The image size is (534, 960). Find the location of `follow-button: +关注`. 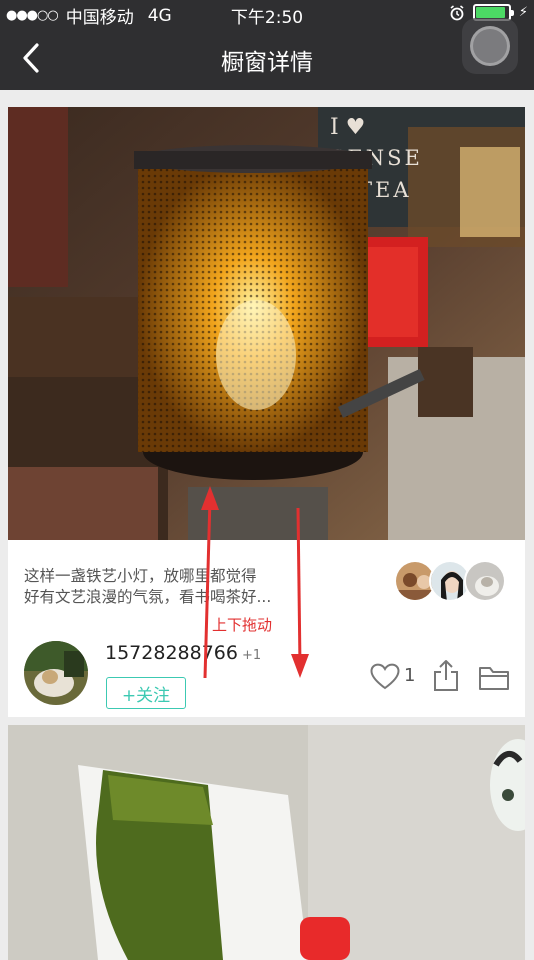

follow-button: +关注 is located at coordinates (146, 693).